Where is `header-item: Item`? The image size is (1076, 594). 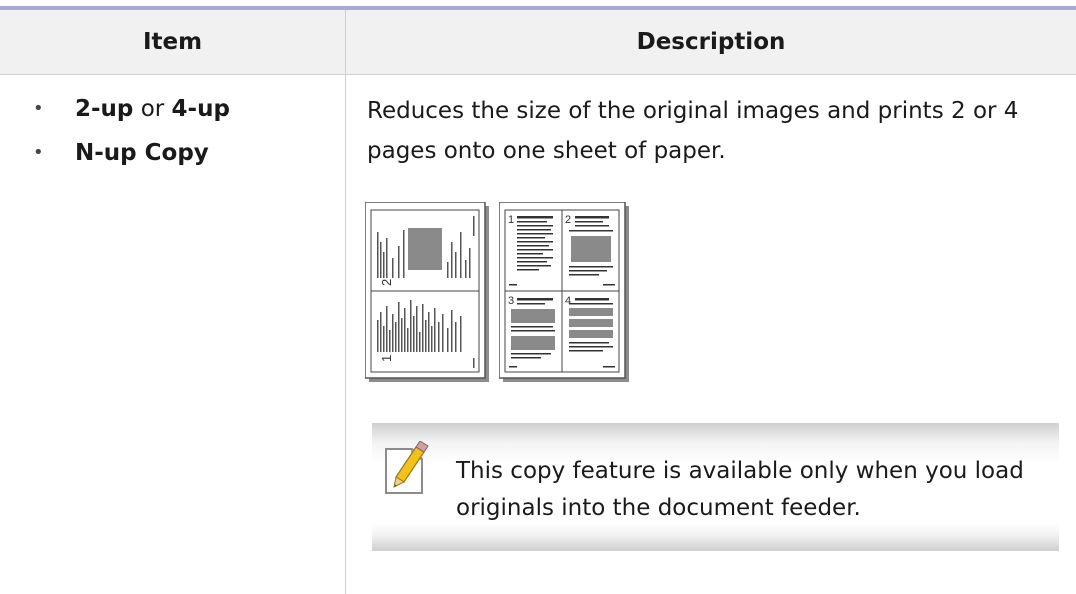
header-item: Item is located at coordinates (172, 42).